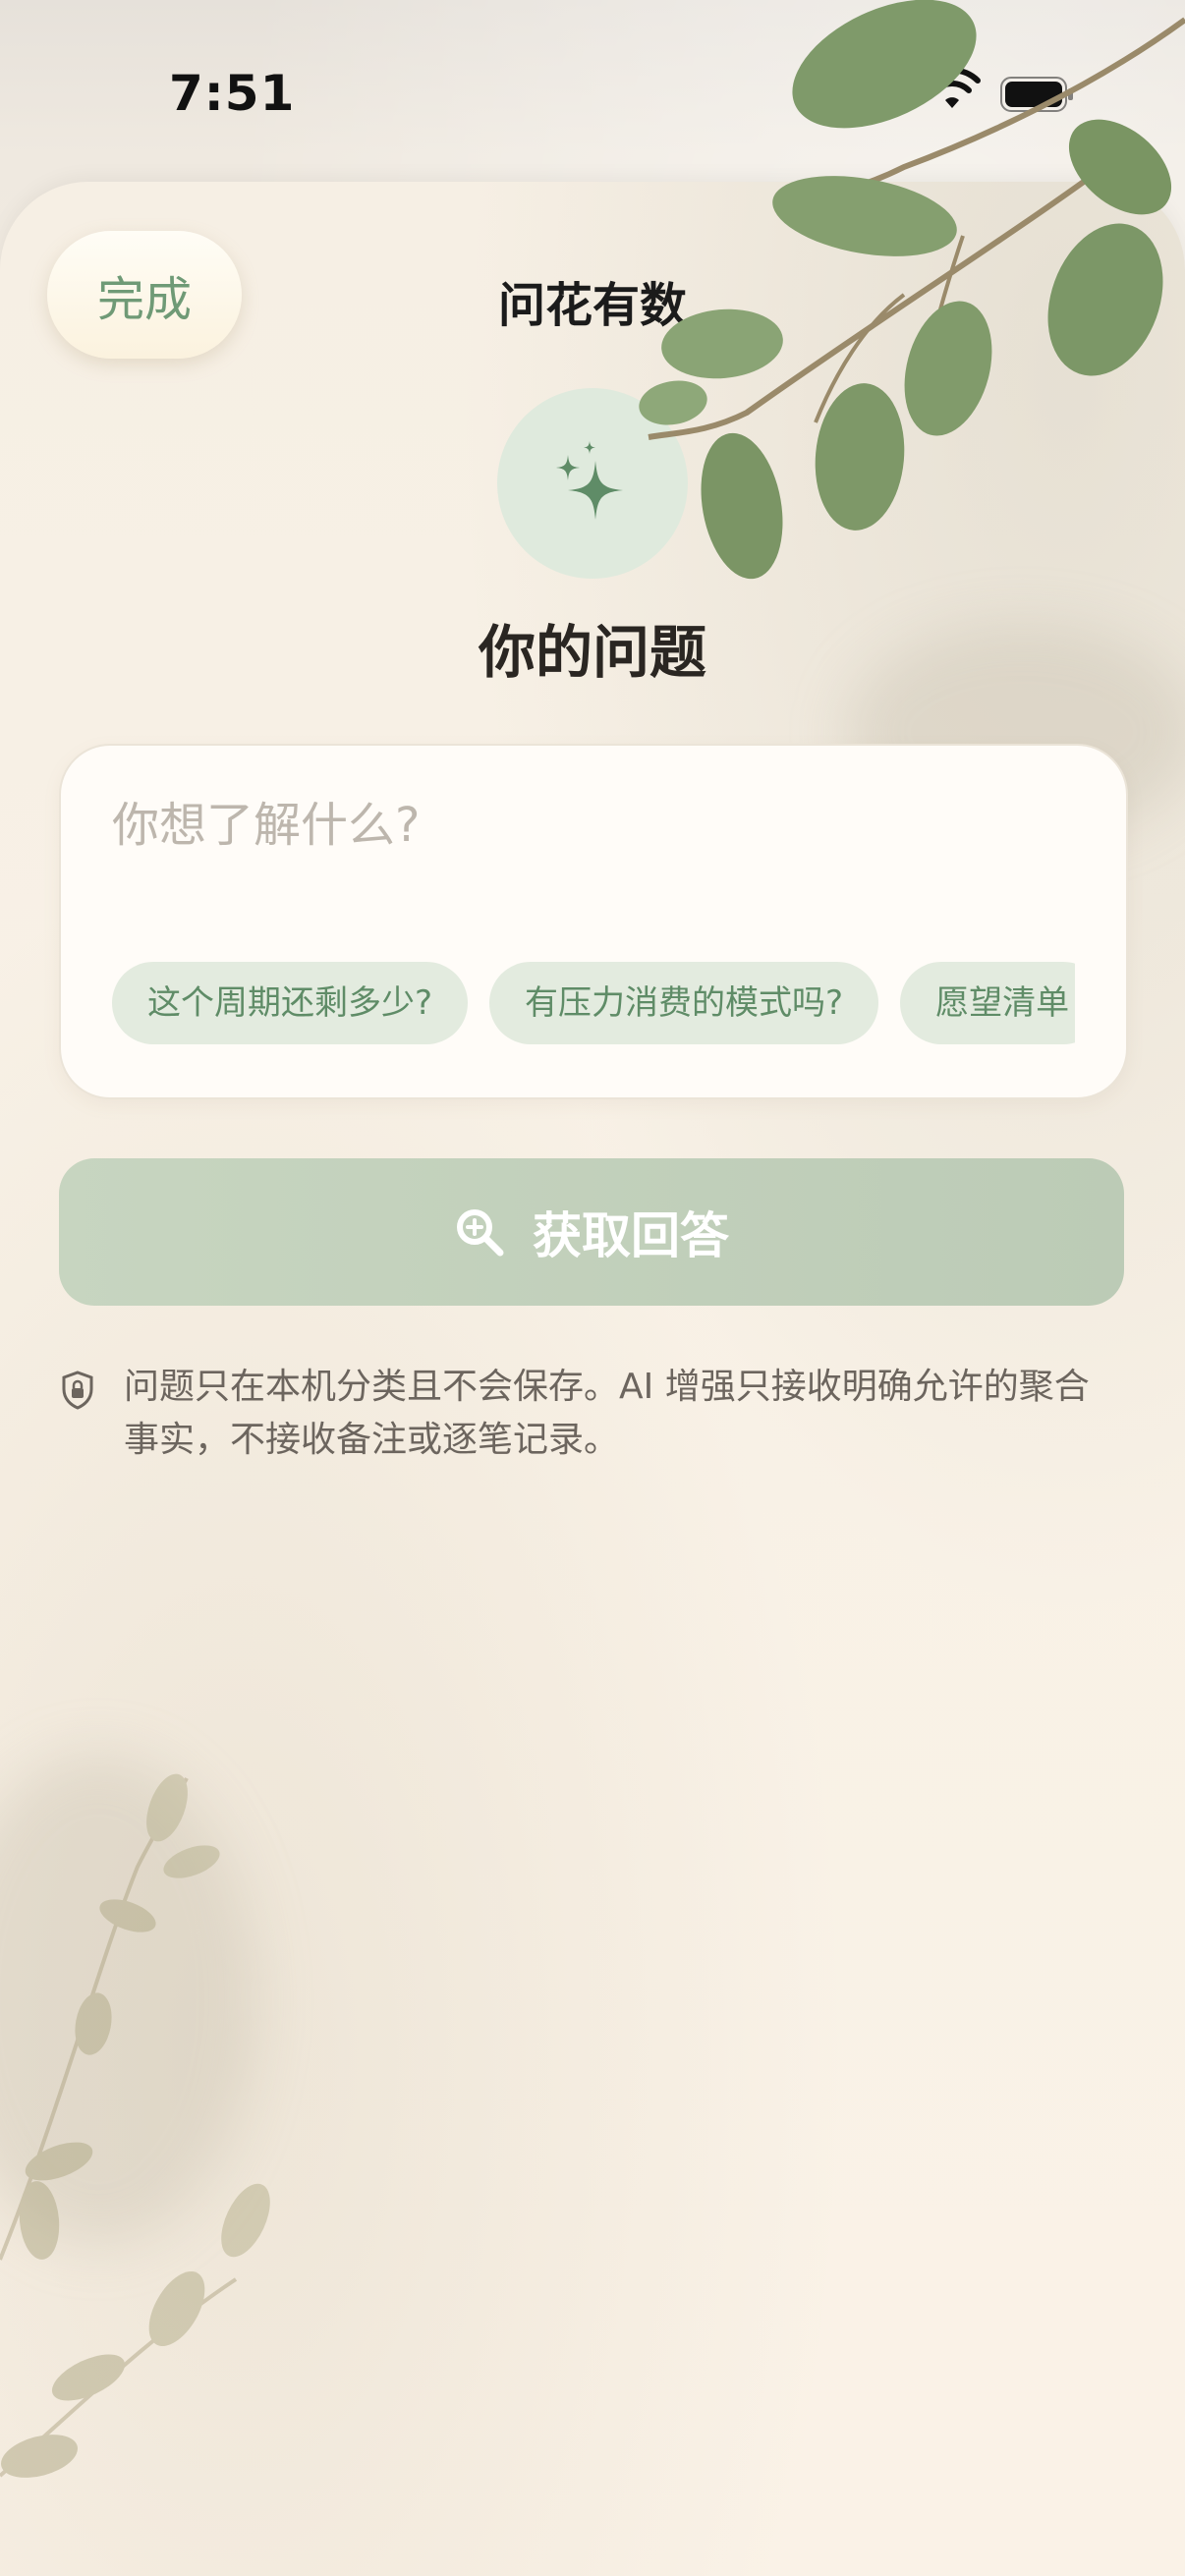  I want to click on status-time: 7:51, so click(232, 93).